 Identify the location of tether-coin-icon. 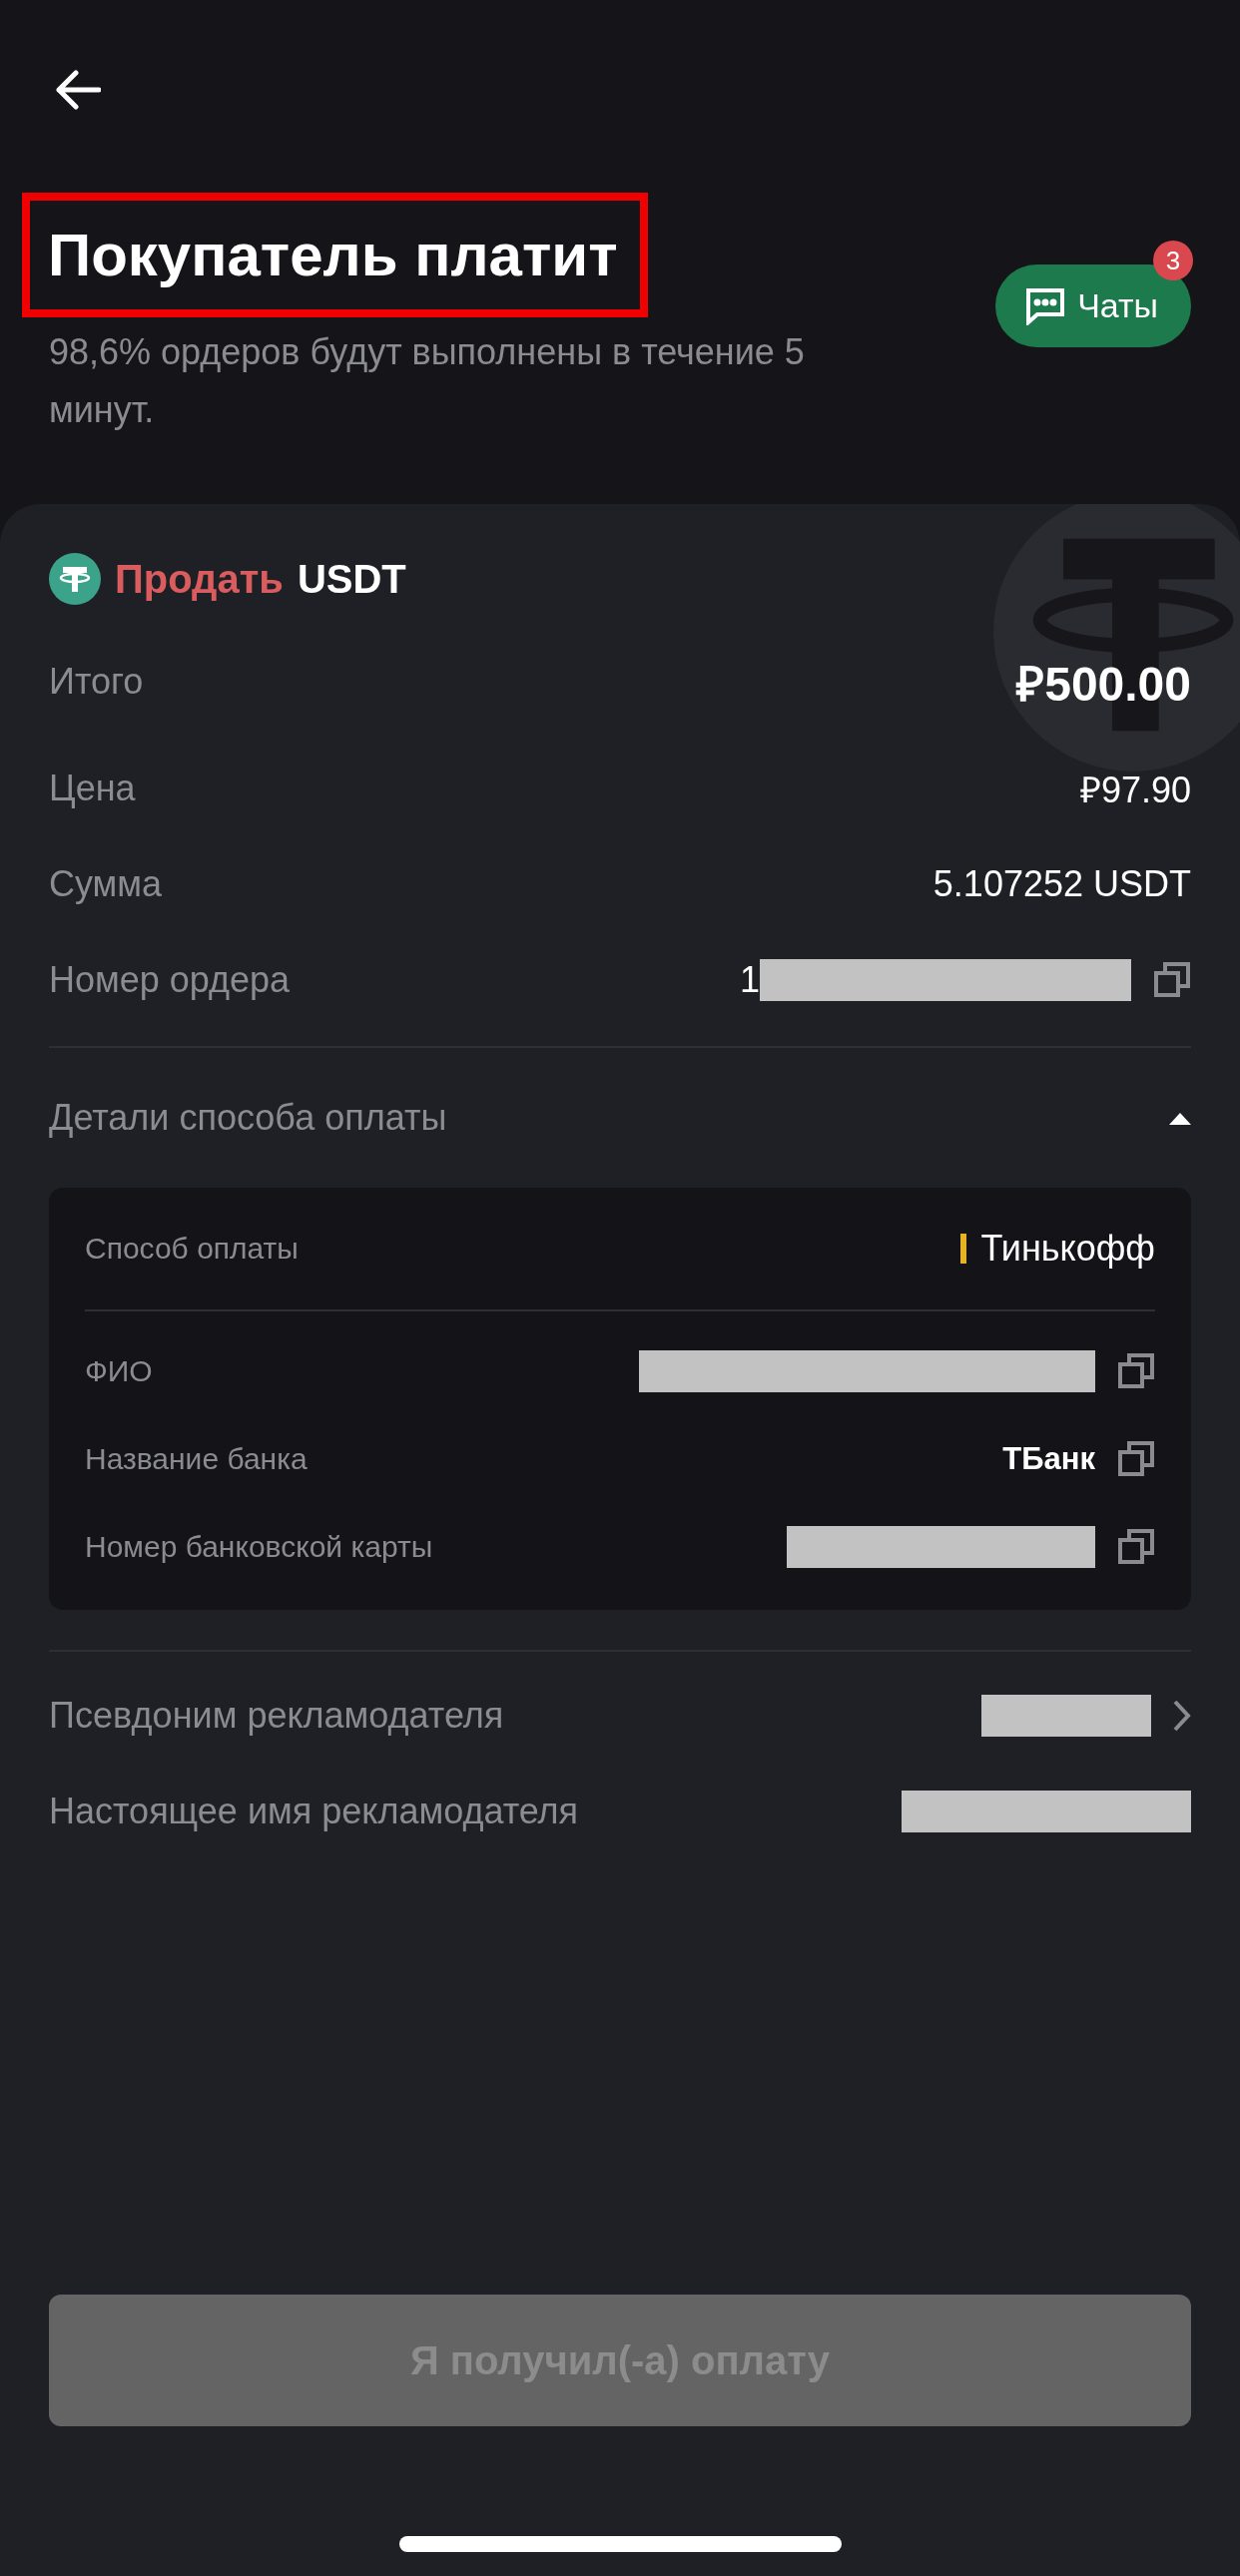
(75, 579).